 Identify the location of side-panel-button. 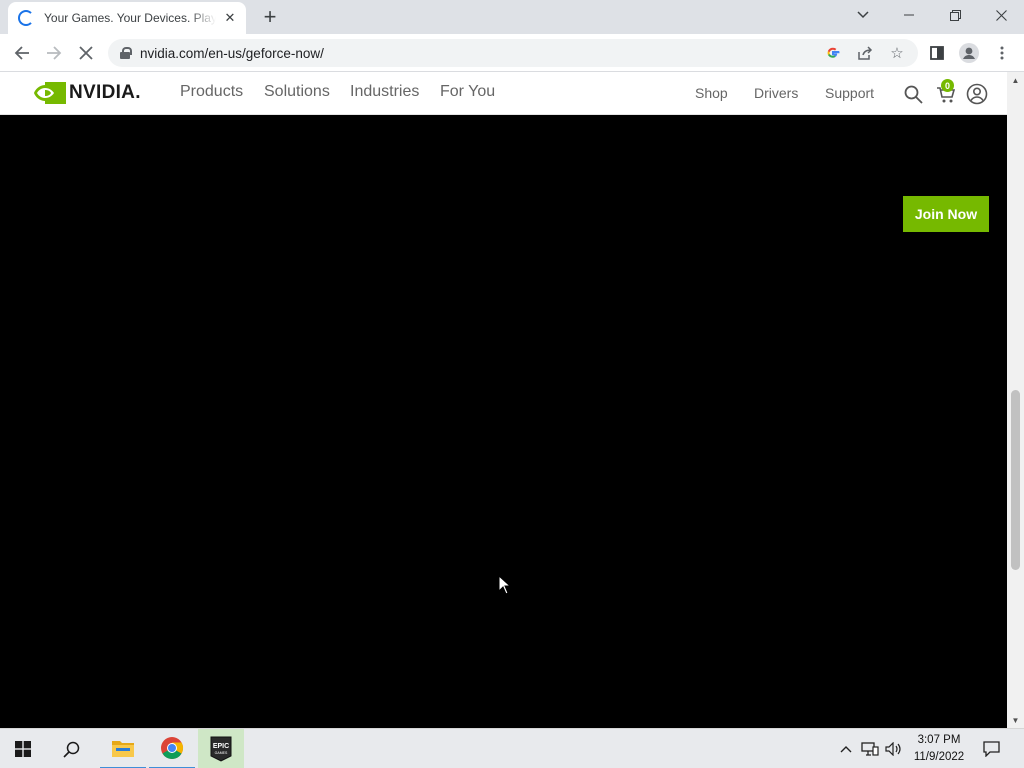
(937, 53).